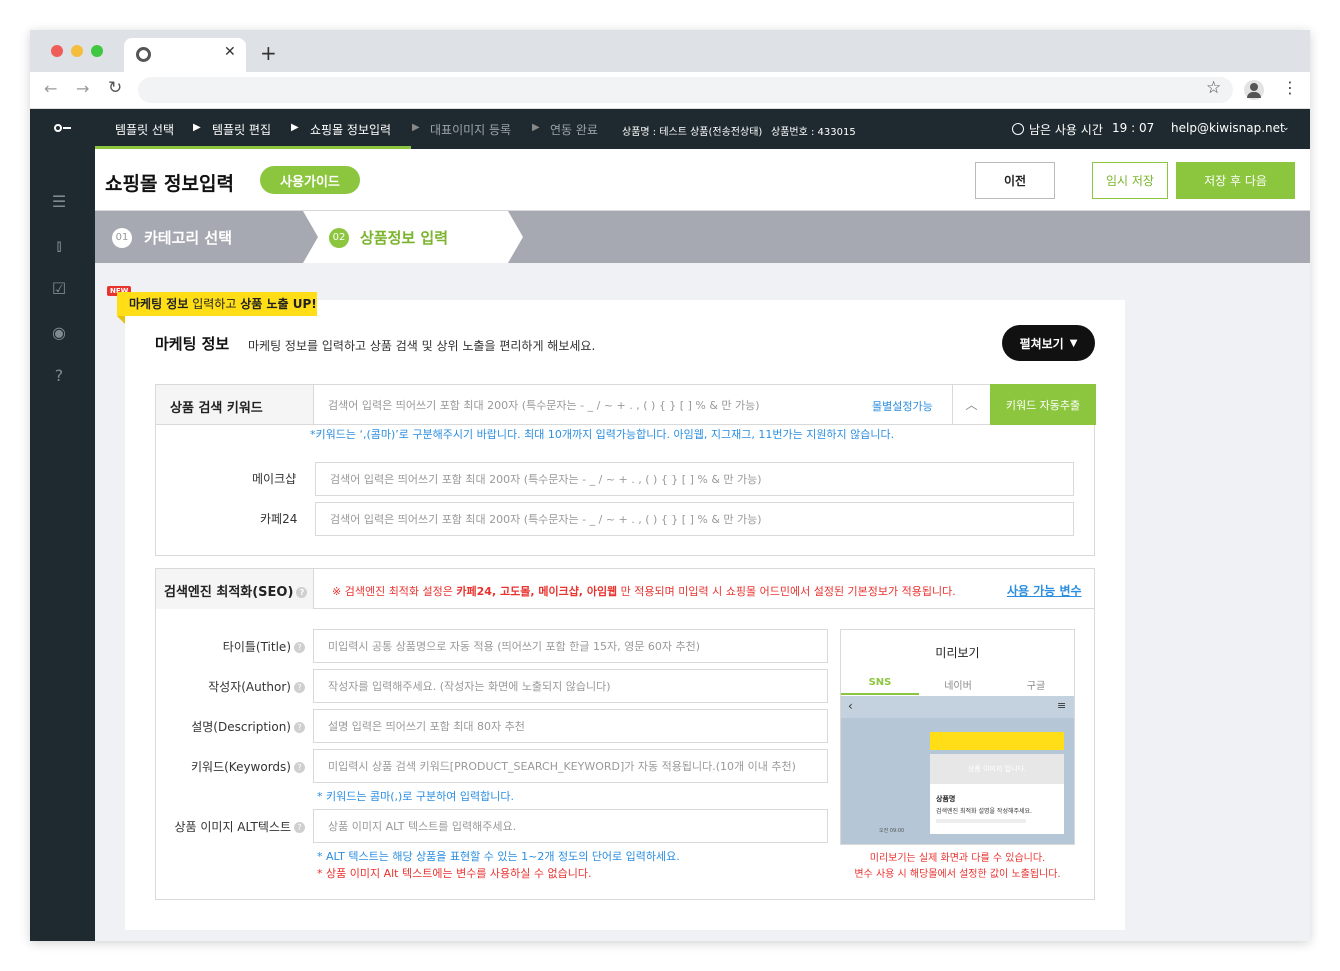 This screenshot has height=971, width=1340. What do you see at coordinates (702, 180) in the screenshot?
I see `page-header: 쇼핑몰 정보입력 사용가이드 이전 임시 저장 저장 후 다음` at bounding box center [702, 180].